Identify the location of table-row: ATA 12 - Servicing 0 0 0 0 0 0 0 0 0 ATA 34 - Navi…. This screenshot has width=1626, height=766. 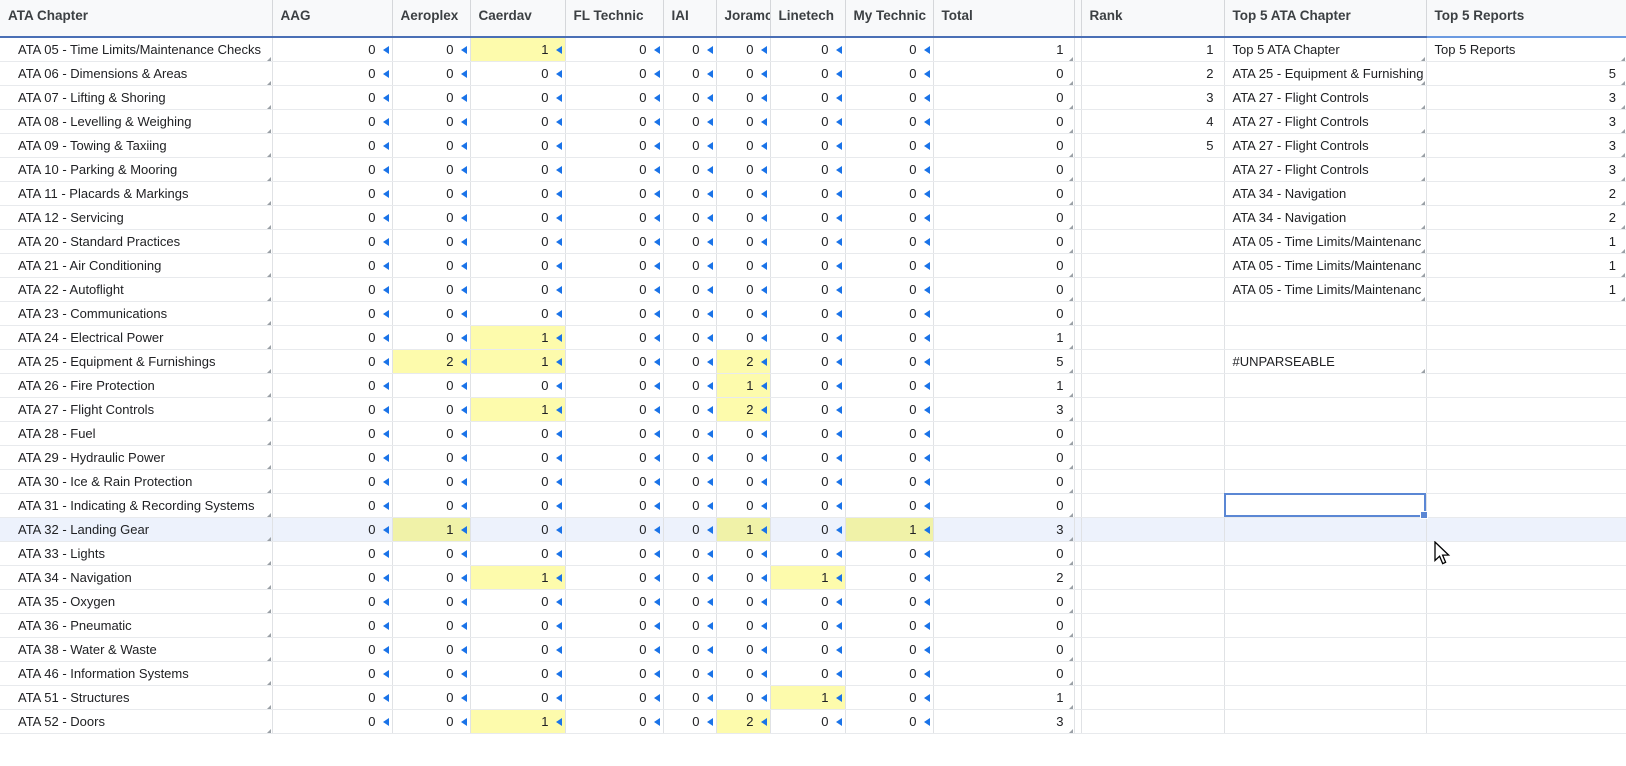
(813, 217).